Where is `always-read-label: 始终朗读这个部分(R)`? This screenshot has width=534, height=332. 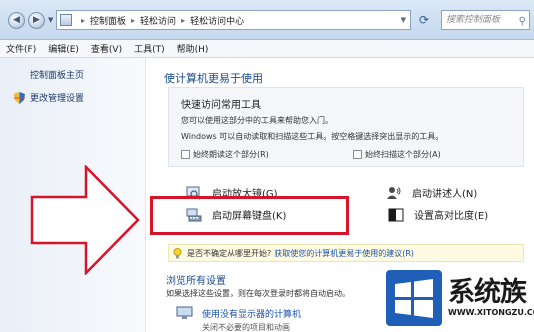
always-read-label: 始终朗读这个部分(R) is located at coordinates (231, 154).